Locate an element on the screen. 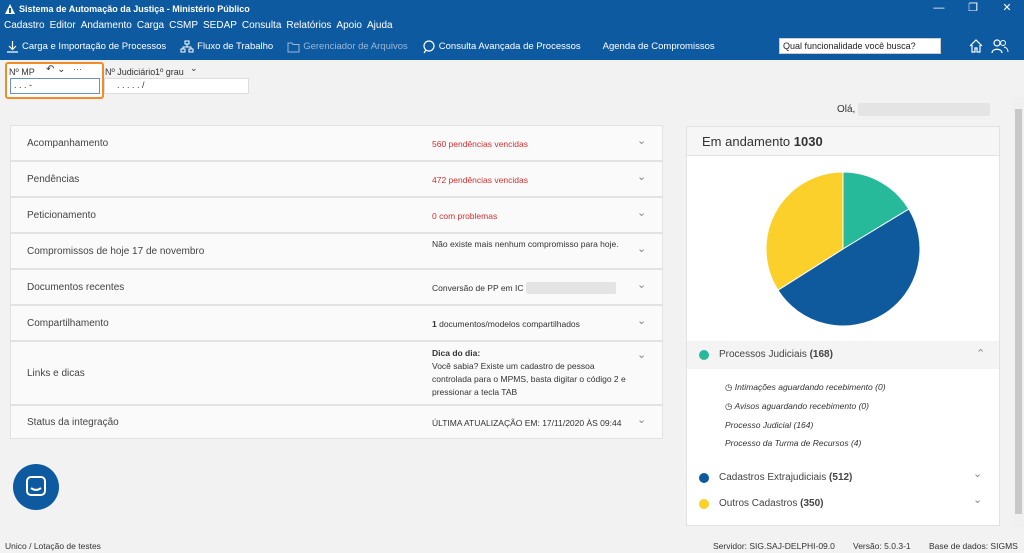  menu-cadastro: Cadastro is located at coordinates (24, 25).